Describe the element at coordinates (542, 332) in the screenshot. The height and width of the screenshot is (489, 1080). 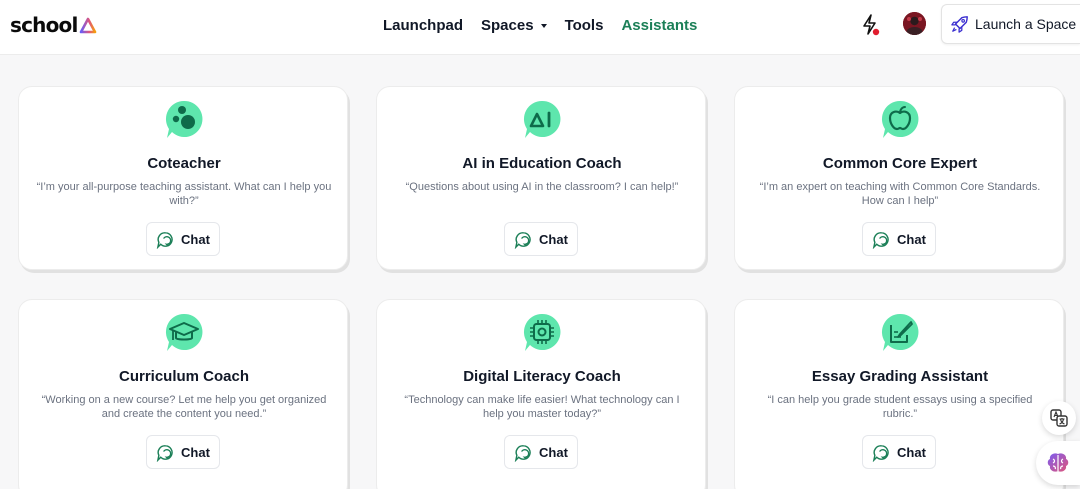
I see `chip-icon` at that location.